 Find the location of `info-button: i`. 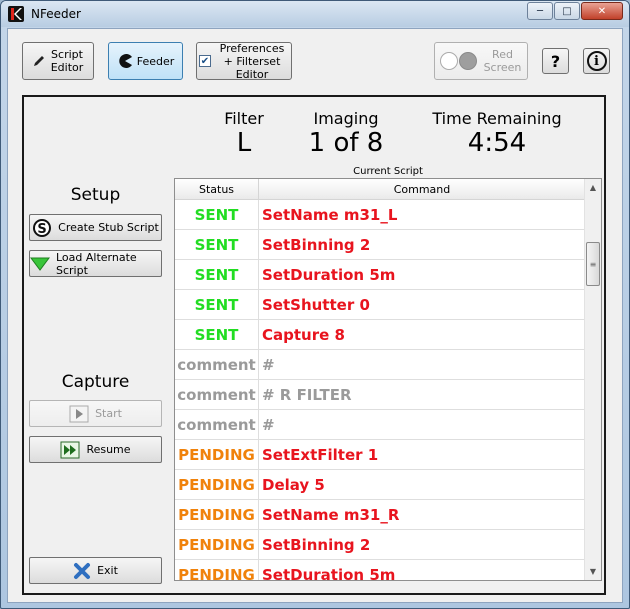

info-button: i is located at coordinates (596, 61).